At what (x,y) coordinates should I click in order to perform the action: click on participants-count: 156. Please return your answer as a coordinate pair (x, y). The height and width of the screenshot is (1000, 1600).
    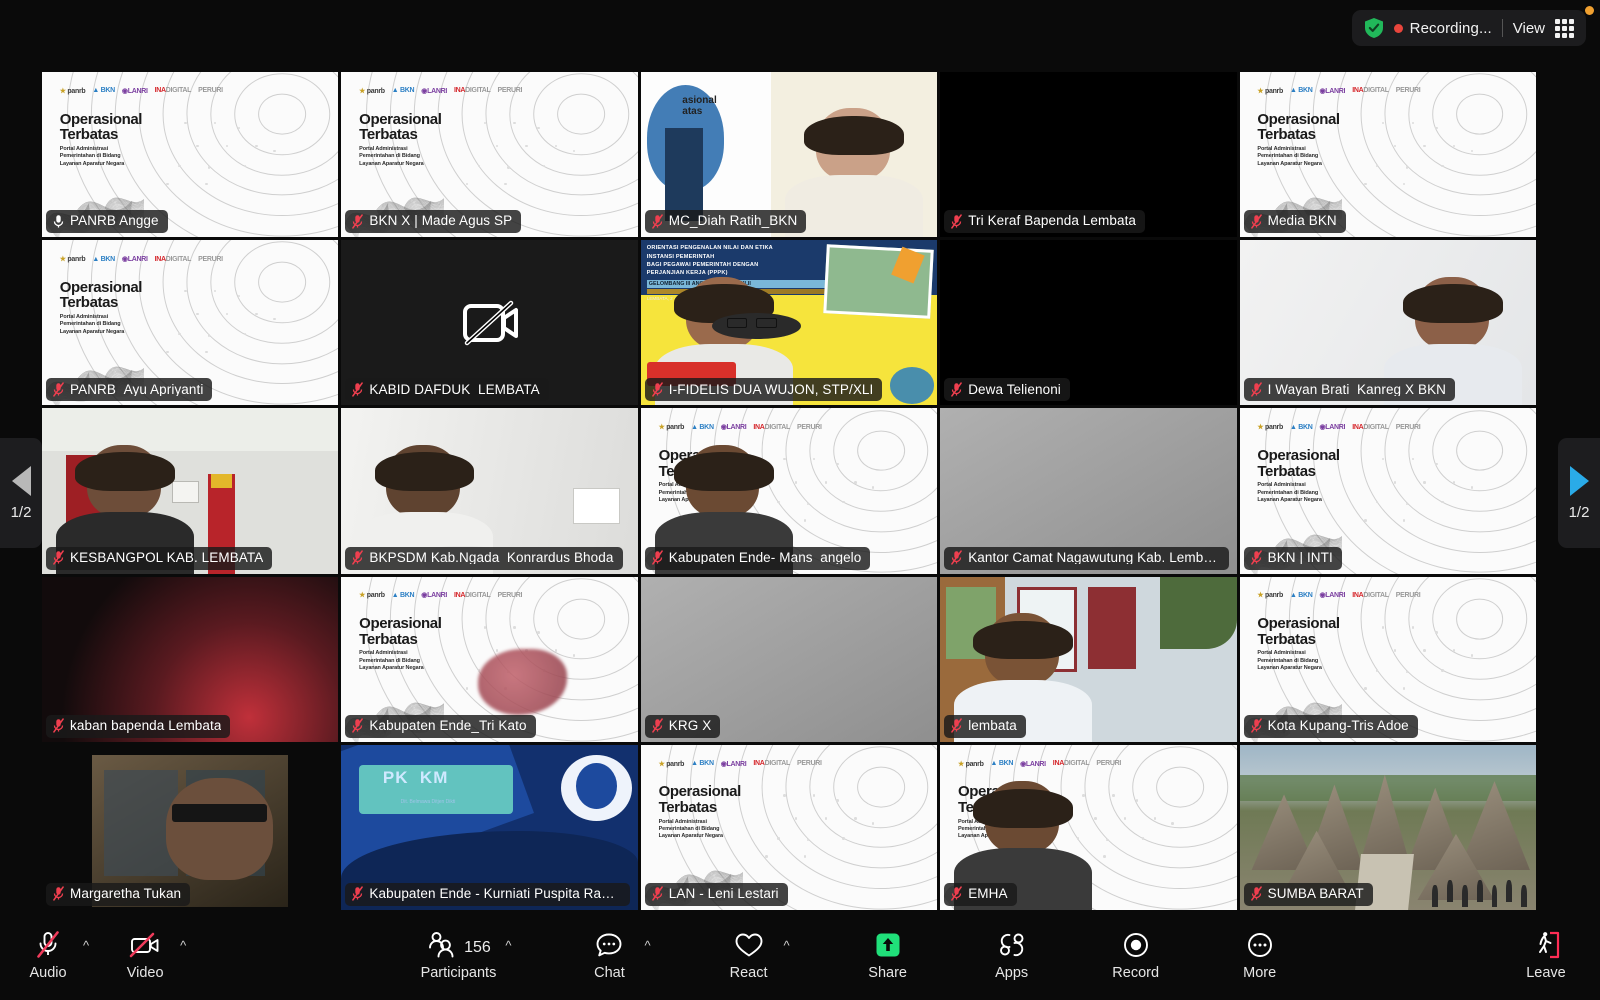
    Looking at the image, I should click on (477, 947).